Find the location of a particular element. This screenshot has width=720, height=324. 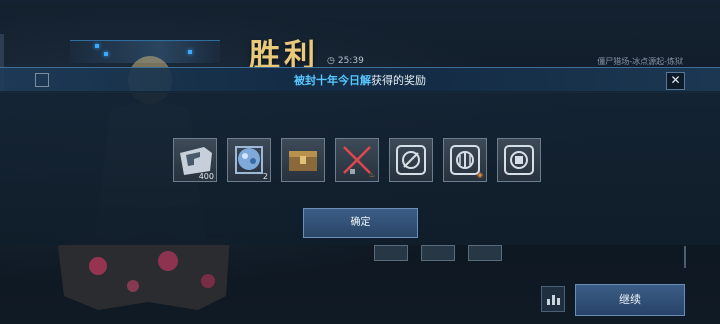

badge-fist-icon is located at coordinates (519, 160).